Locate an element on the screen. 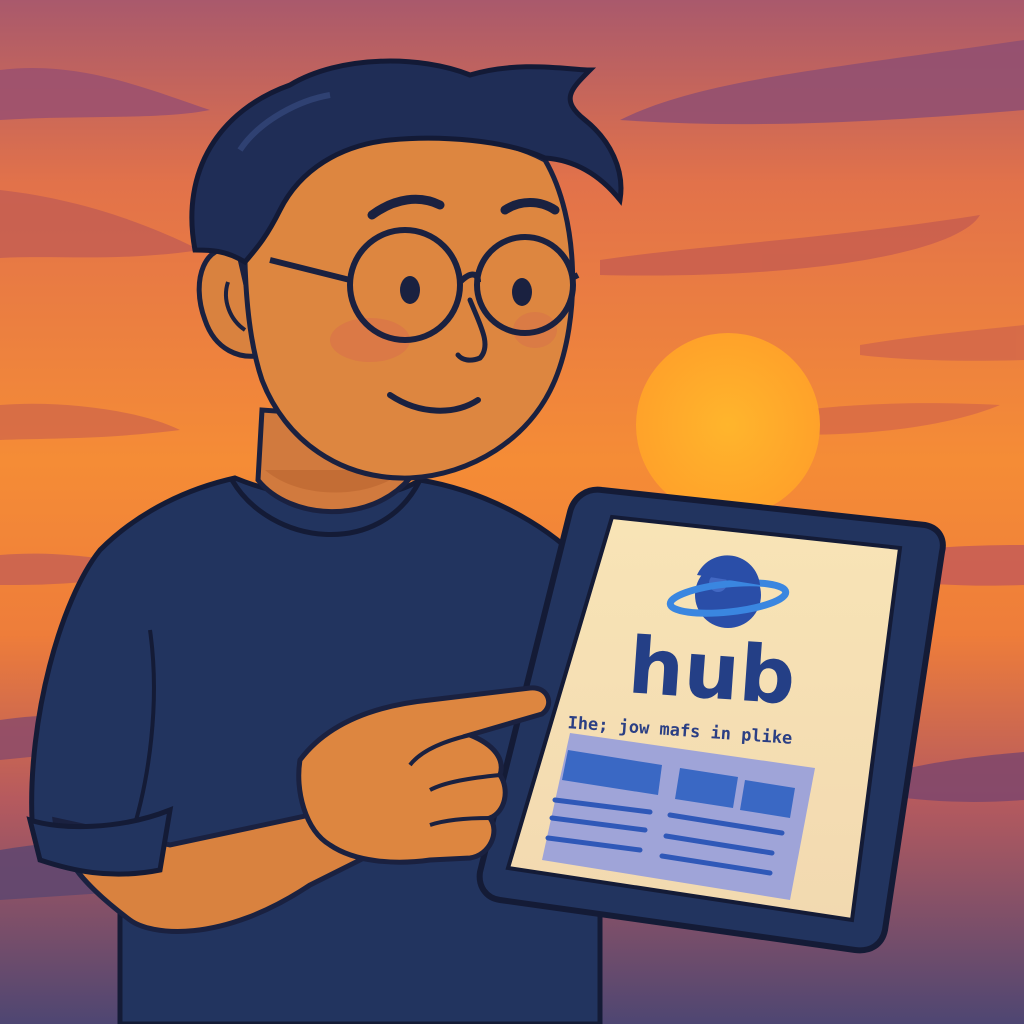 Image resolution: width=1024 pixels, height=1024 pixels. sun is located at coordinates (728, 425).